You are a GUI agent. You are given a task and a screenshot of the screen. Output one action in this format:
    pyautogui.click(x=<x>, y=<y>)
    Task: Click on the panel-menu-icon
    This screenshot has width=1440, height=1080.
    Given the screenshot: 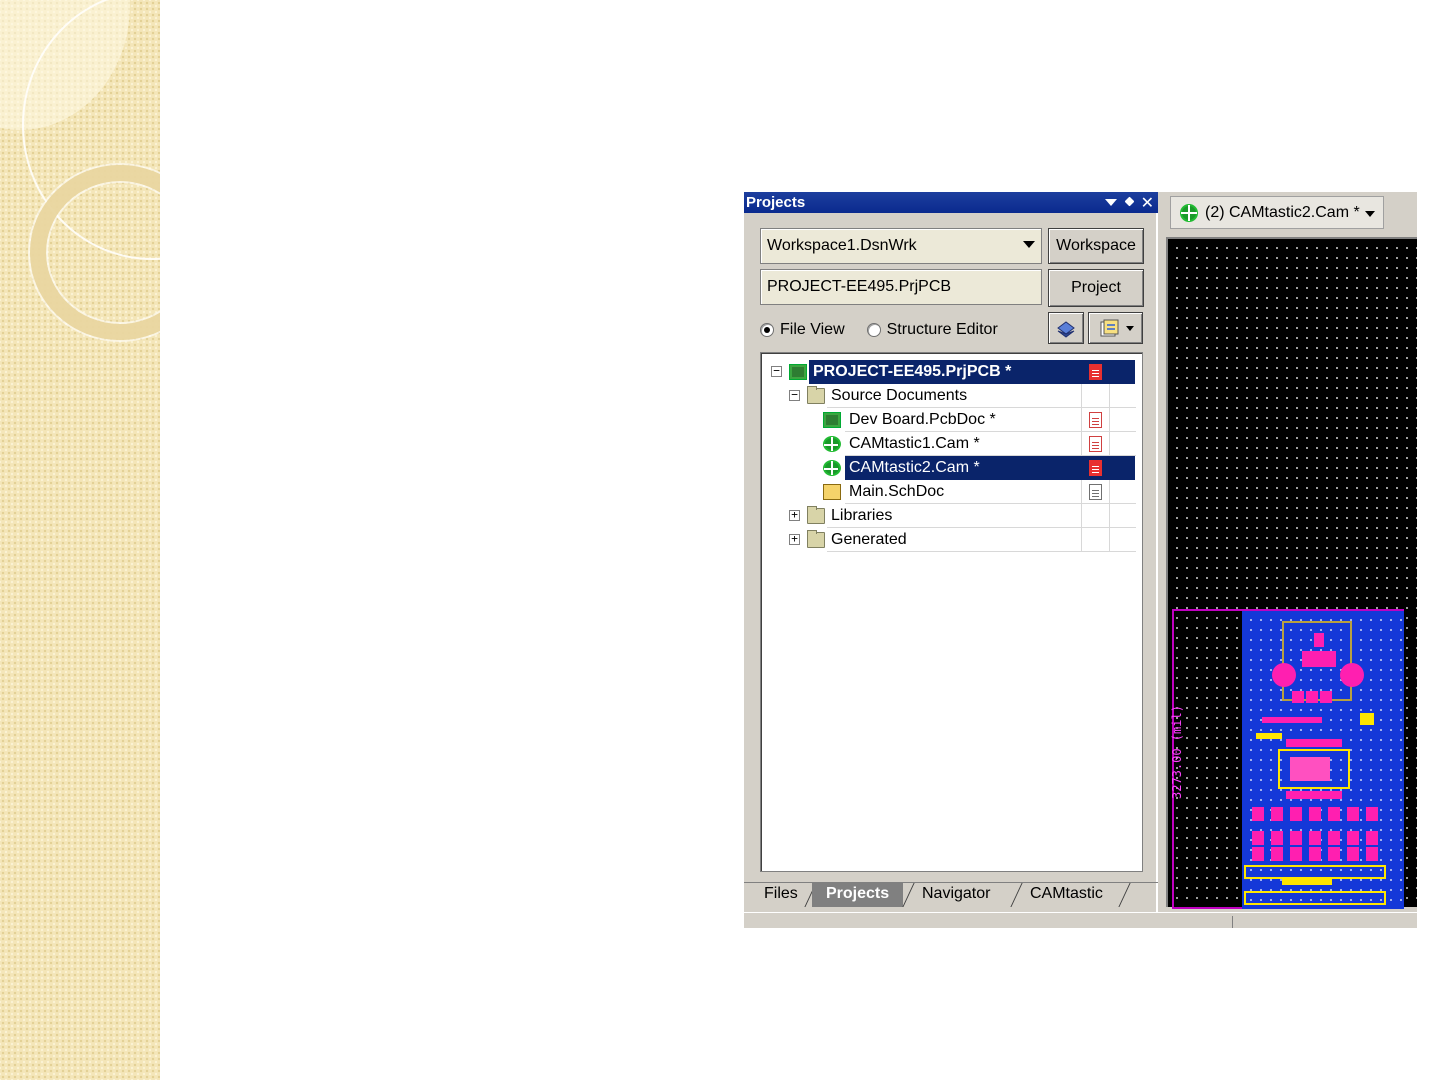 What is the action you would take?
    pyautogui.click(x=1110, y=202)
    